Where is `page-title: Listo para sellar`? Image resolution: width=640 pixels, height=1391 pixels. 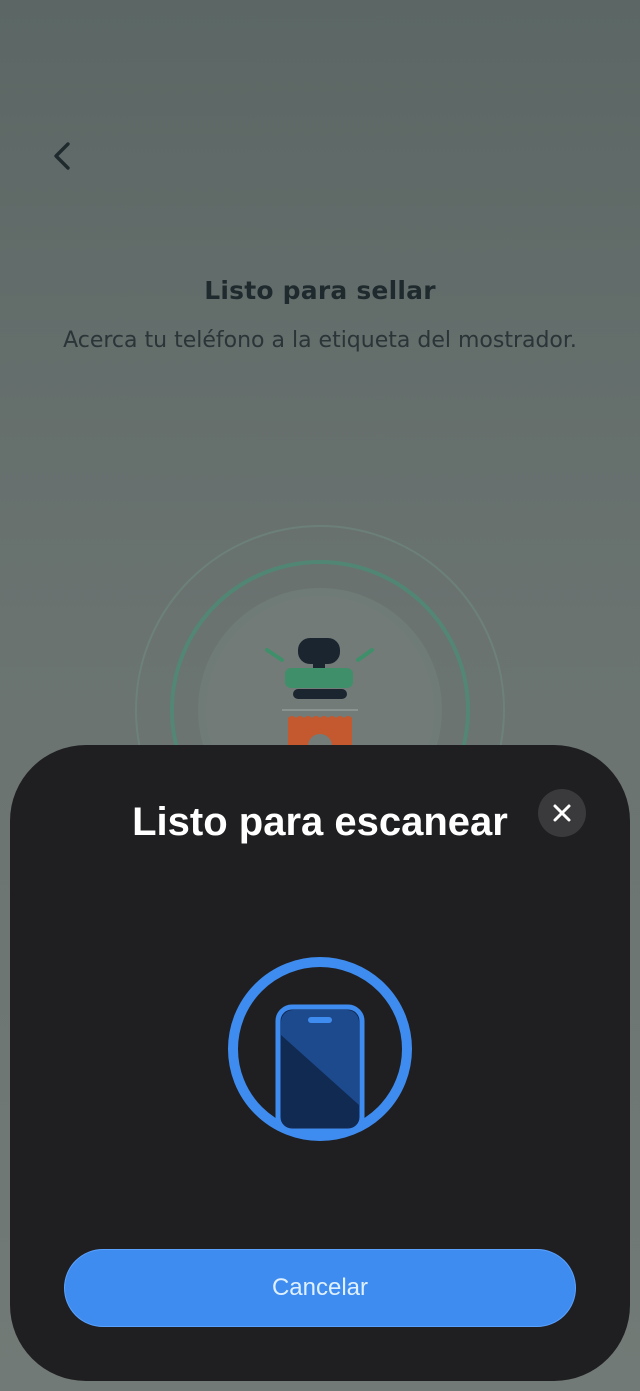 page-title: Listo para sellar is located at coordinates (320, 290).